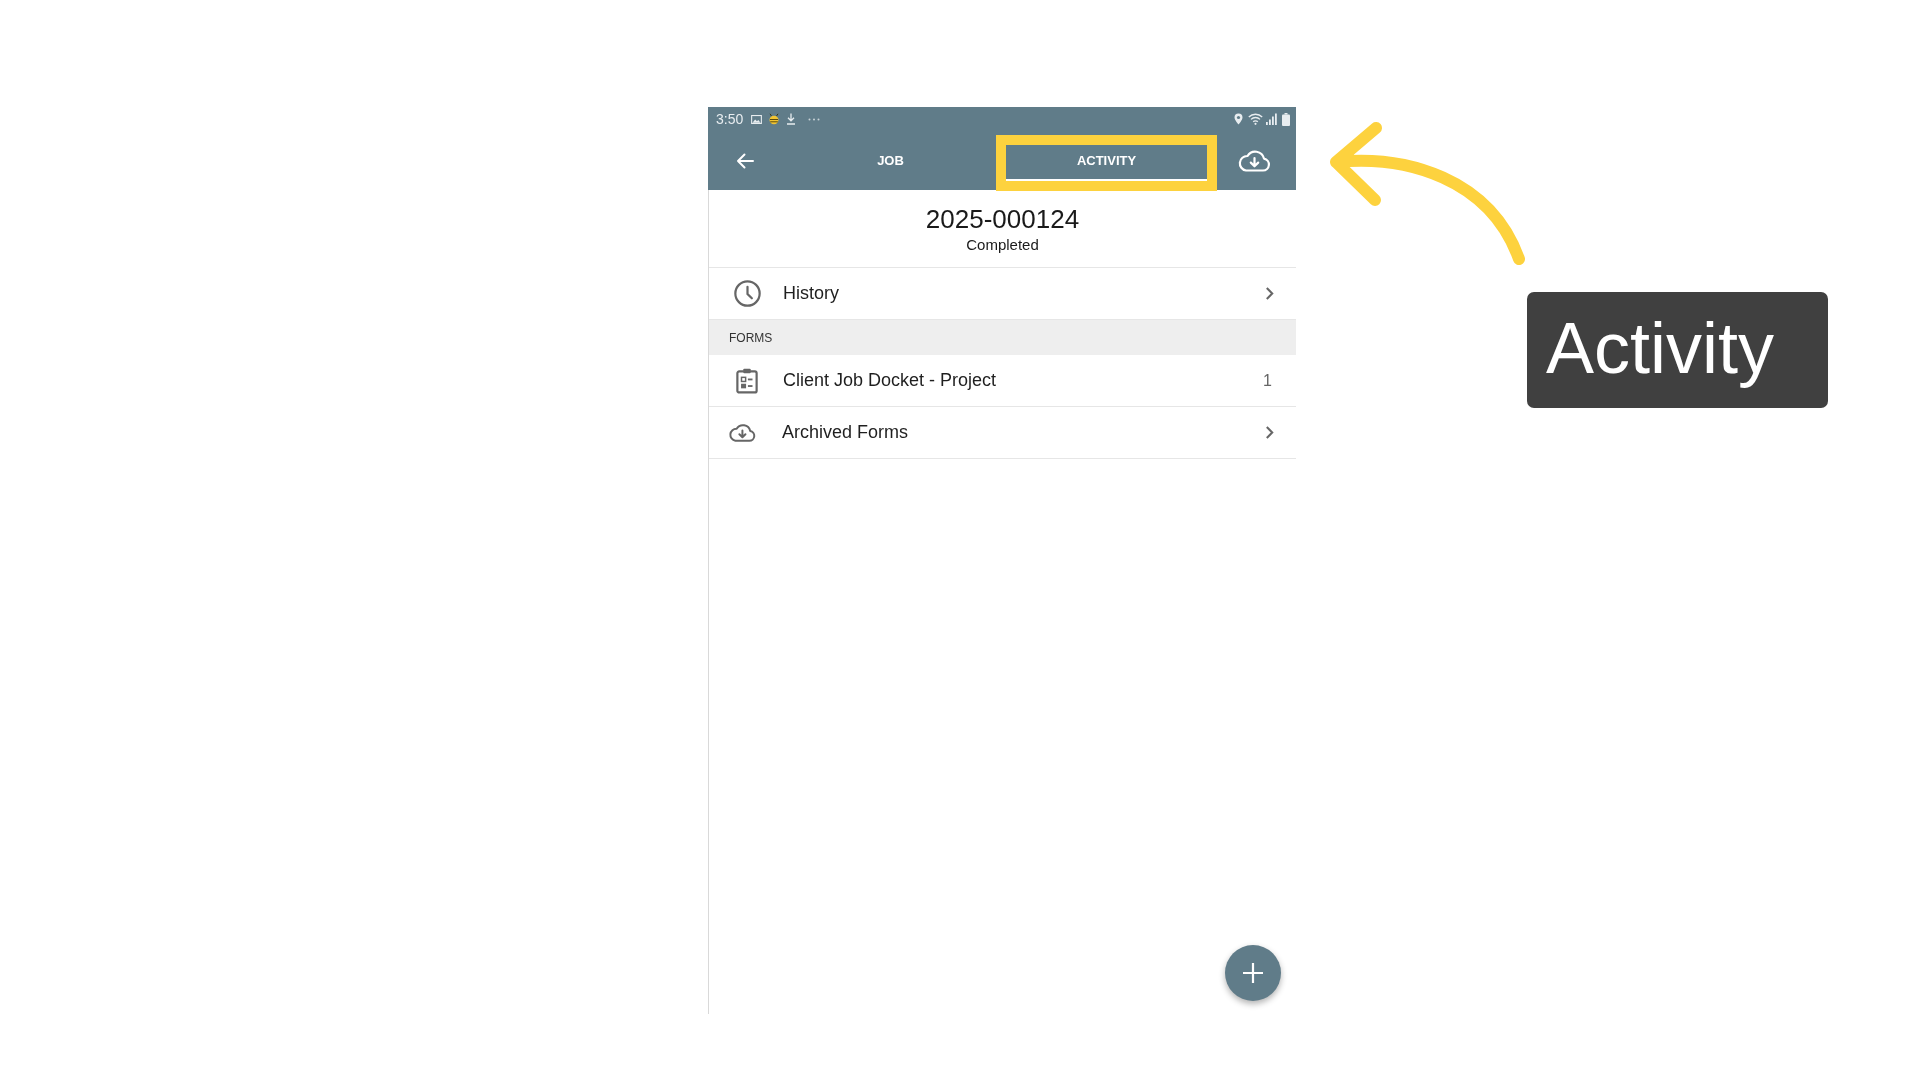 The height and width of the screenshot is (1080, 1920). Describe the element at coordinates (1286, 119) in the screenshot. I see `battery-icon` at that location.